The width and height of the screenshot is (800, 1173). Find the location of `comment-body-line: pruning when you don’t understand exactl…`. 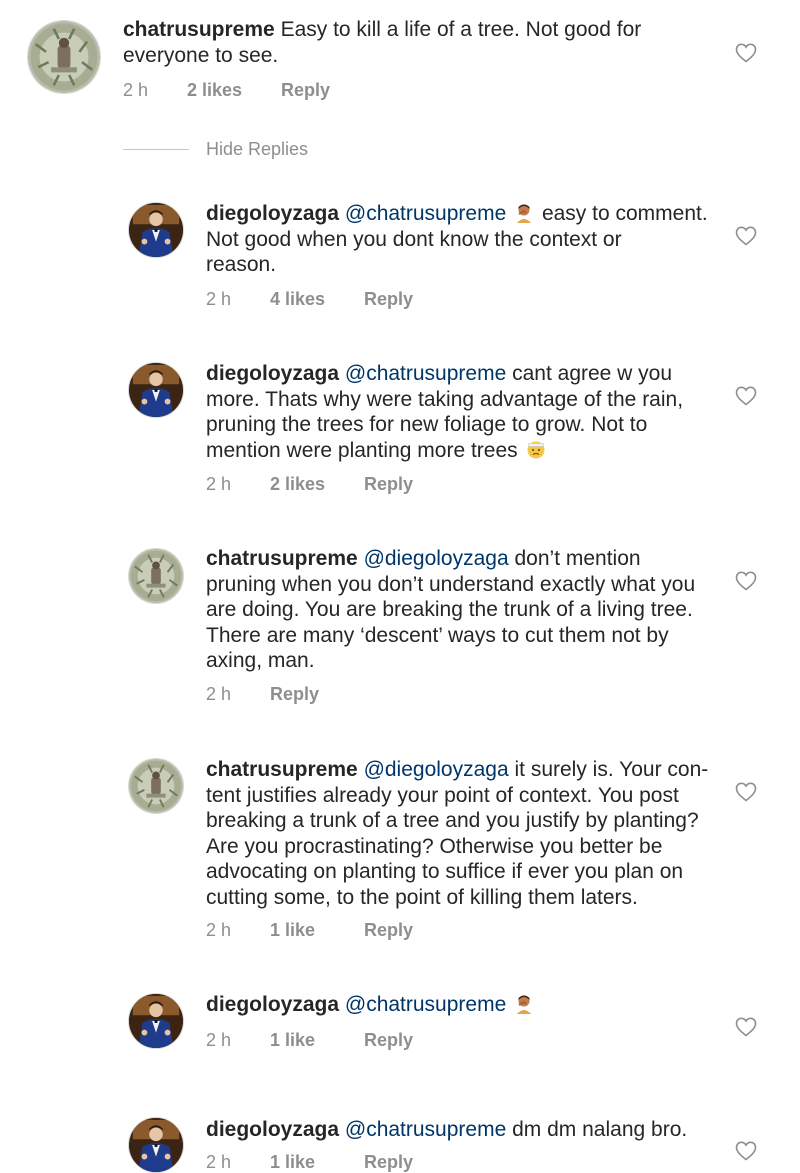

comment-body-line: pruning when you don’t understand exactl… is located at coordinates (451, 584).